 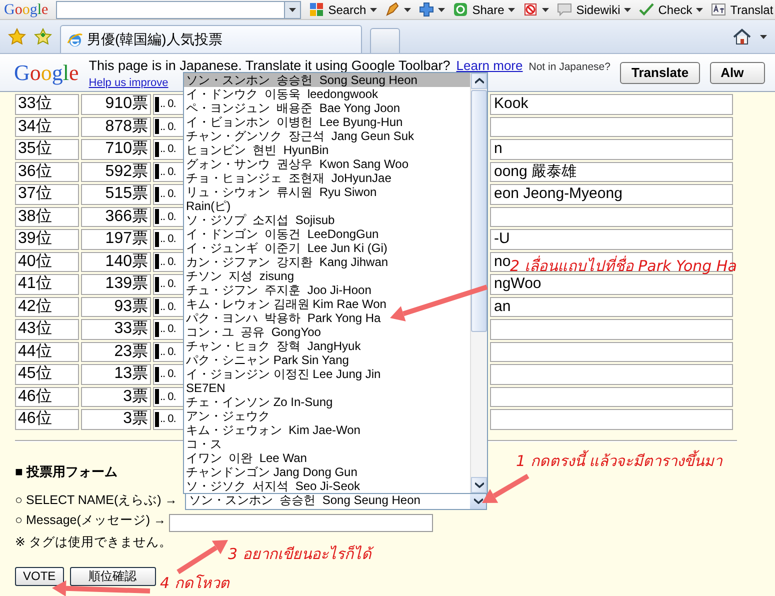 I want to click on dropdown-option: イ・ジョンジン 이정진 Lee Jung Jin, so click(x=327, y=374).